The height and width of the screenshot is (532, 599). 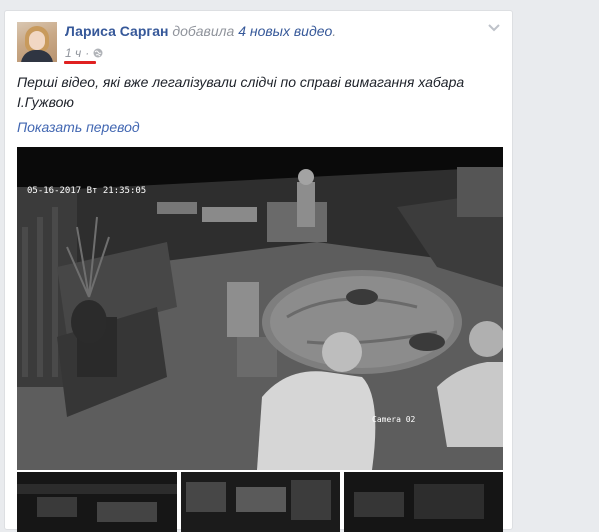 I want to click on post-header: Лариса Сарган добавила 4 новых видео., so click(x=200, y=31).